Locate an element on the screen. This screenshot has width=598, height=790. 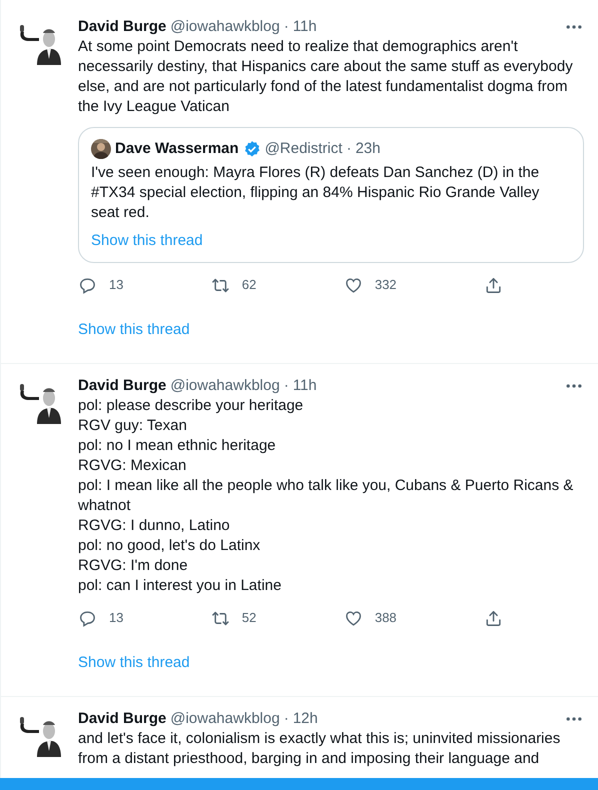
tweet-text: RGVG: I'm done is located at coordinates (133, 566).